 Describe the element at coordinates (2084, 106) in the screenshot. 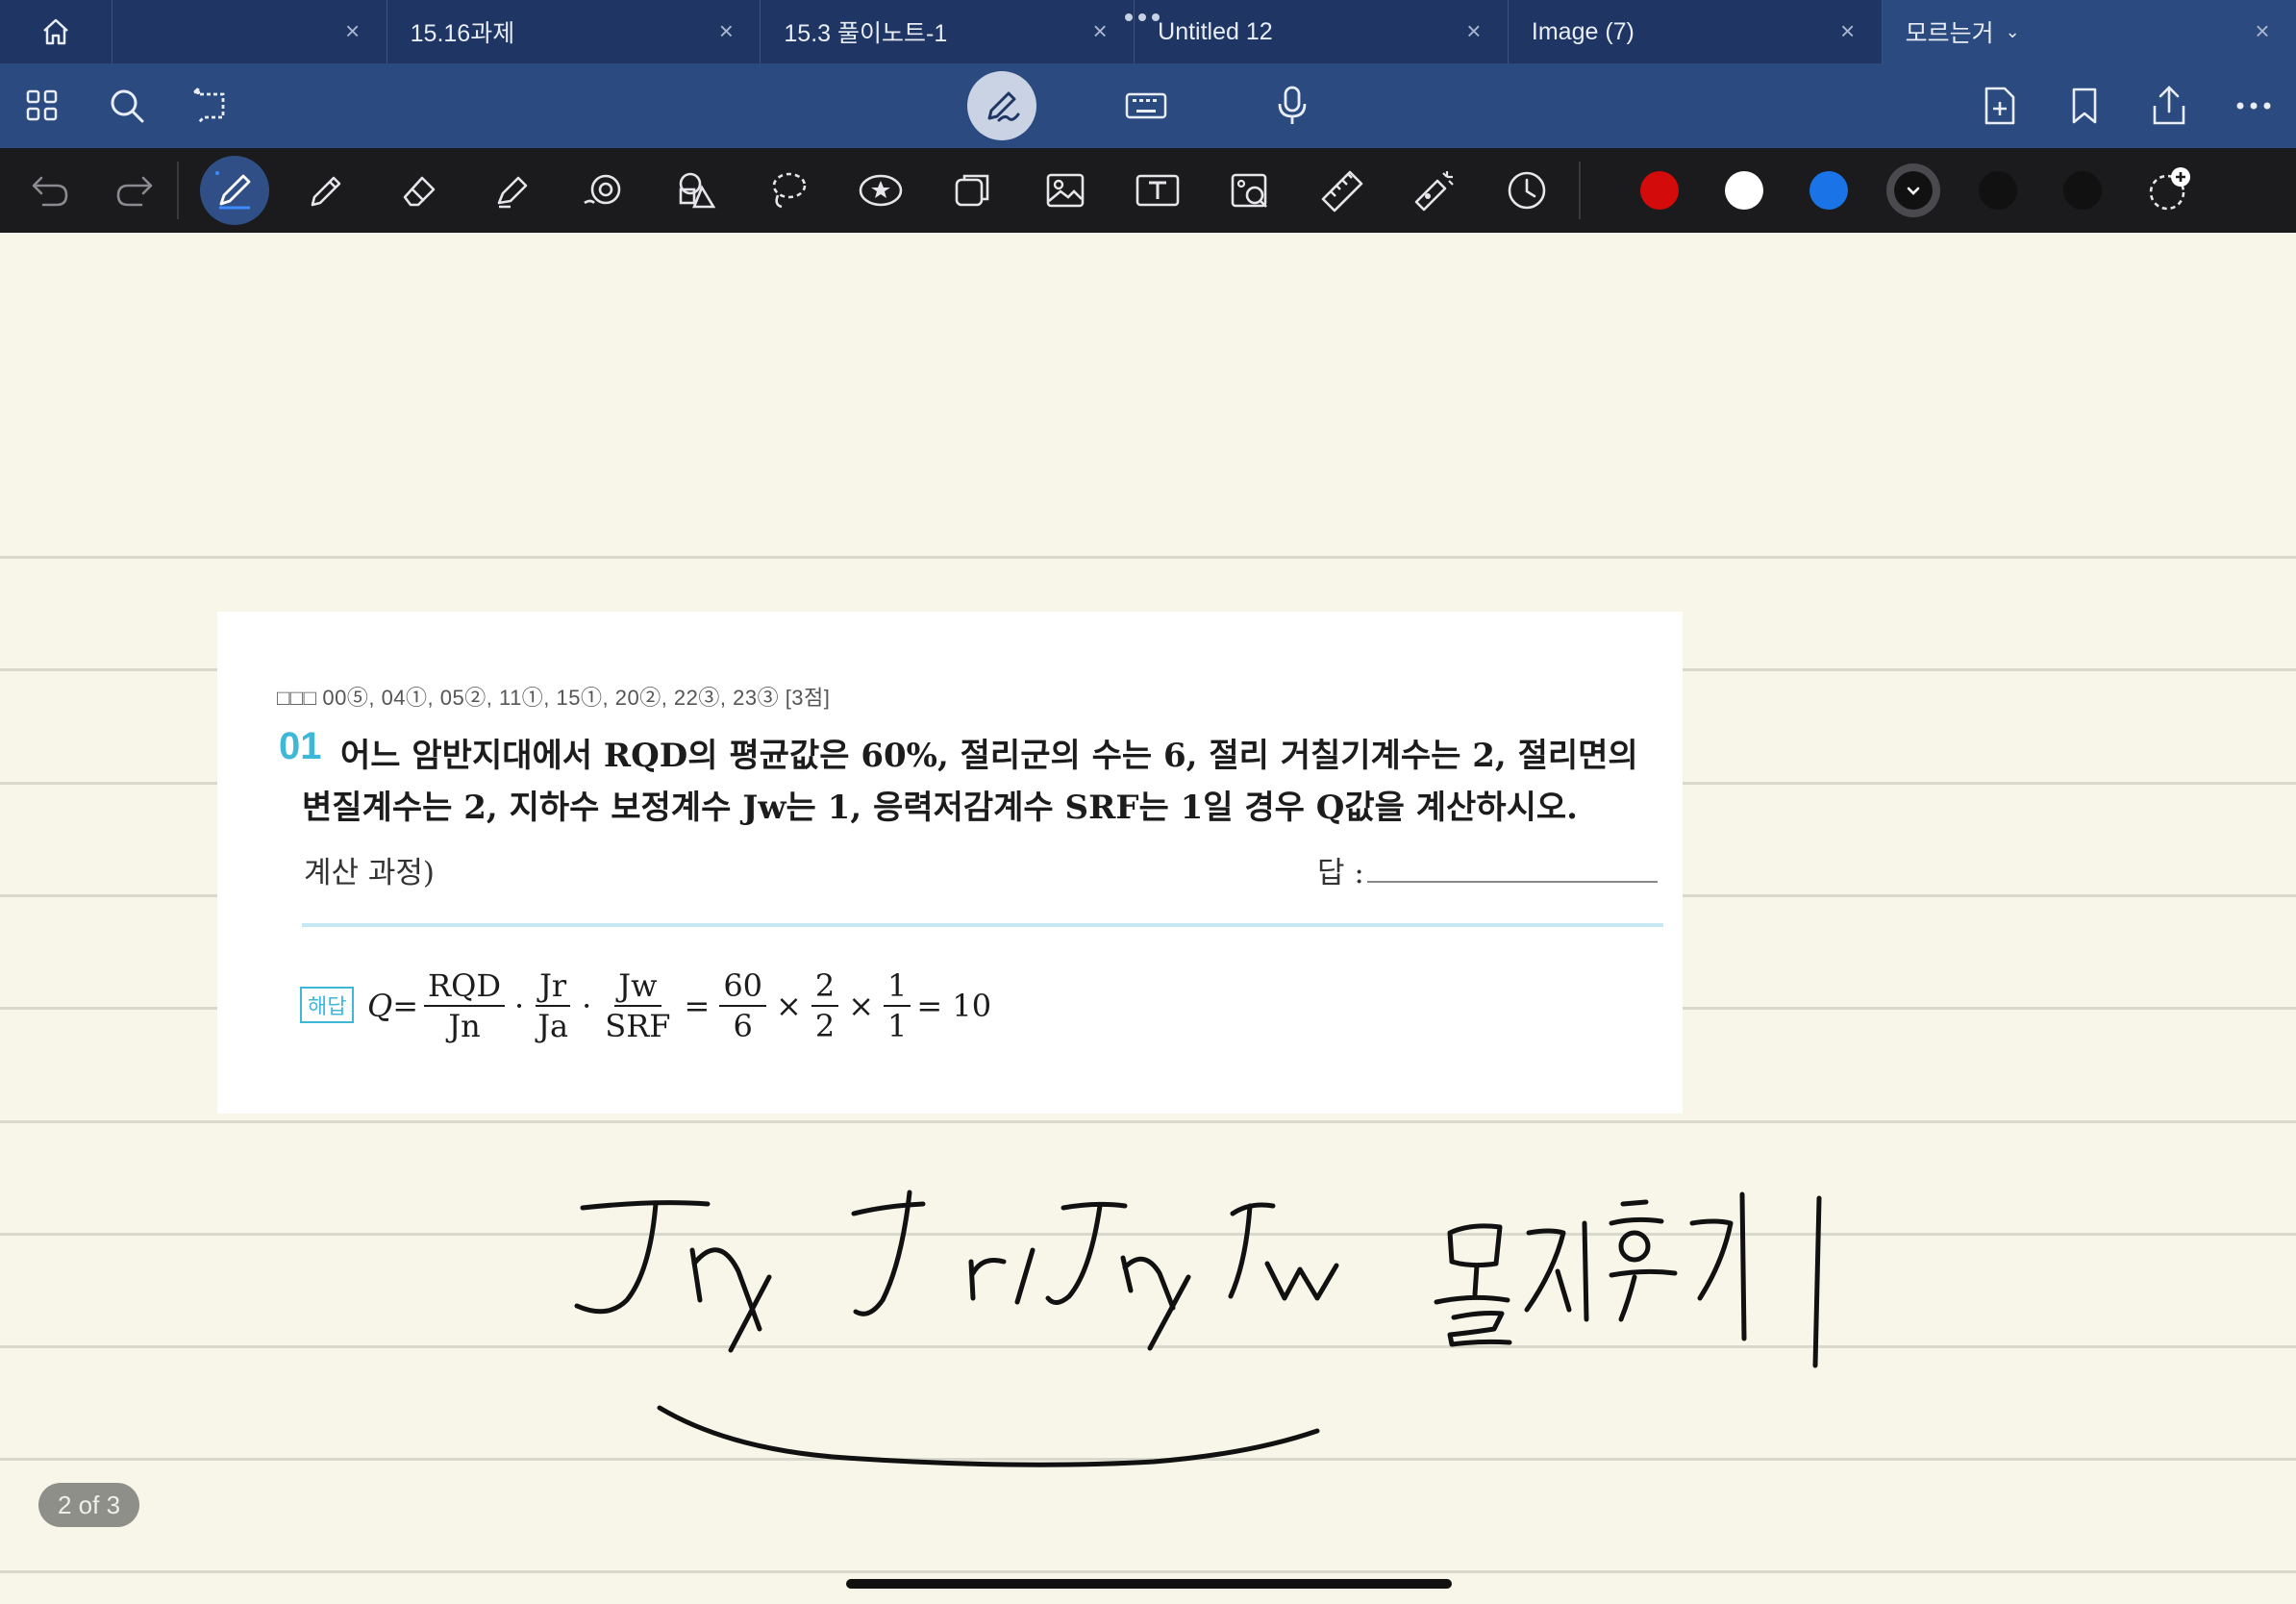

I see `bookmark-icon` at that location.